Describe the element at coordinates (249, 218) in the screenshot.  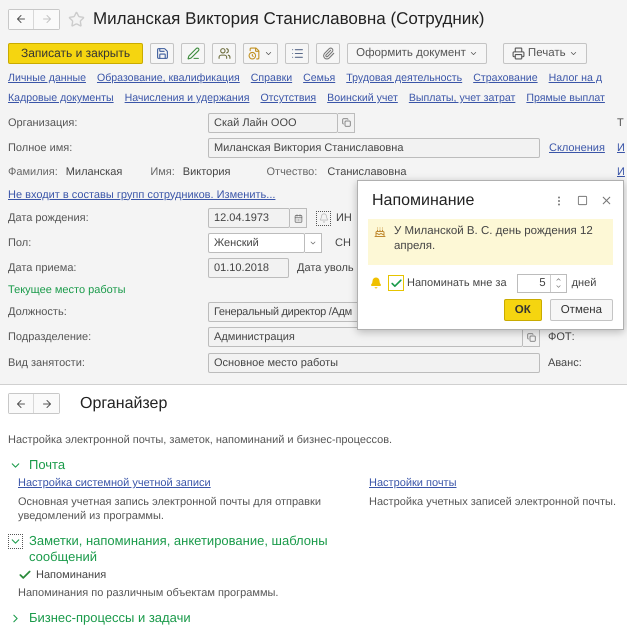
I see `birth-date-field: 12.04.1973` at that location.